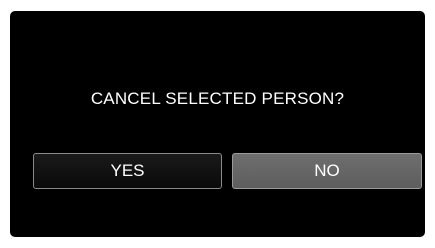  I want to click on yes-button: YES, so click(127, 171).